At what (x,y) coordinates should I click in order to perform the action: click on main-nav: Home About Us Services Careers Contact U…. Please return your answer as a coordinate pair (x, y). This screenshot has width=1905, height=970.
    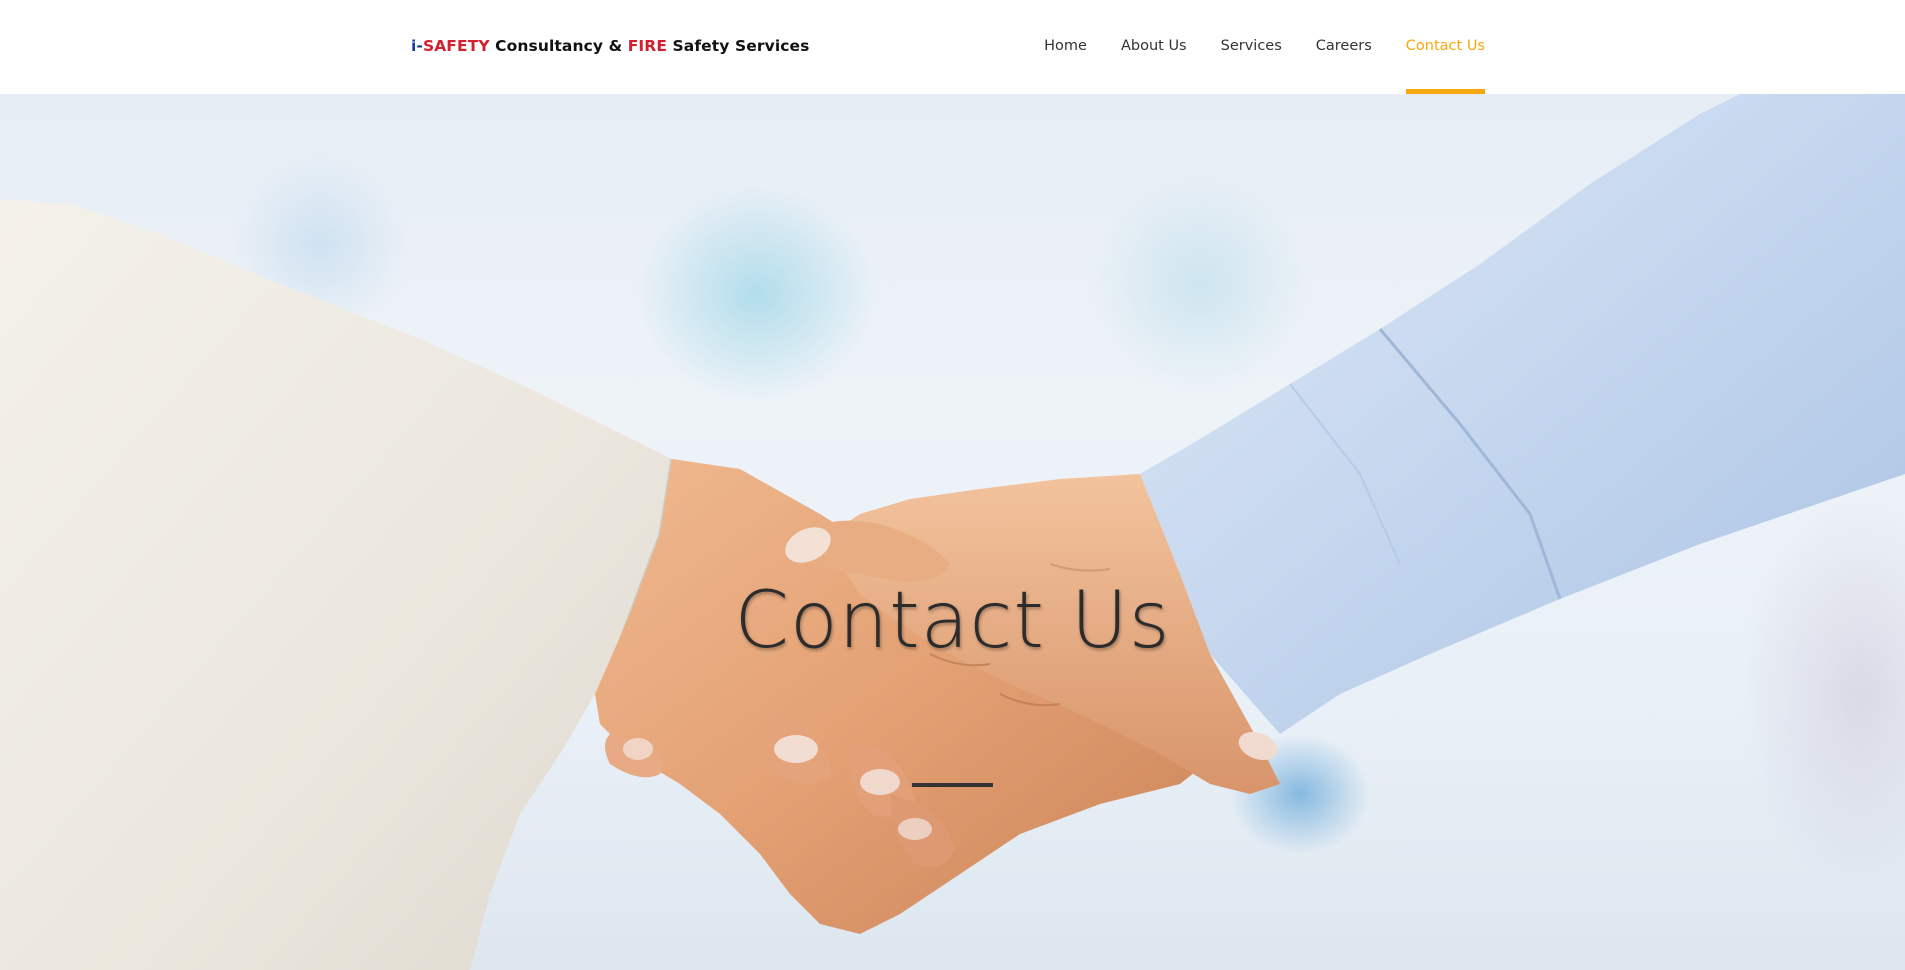
    Looking at the image, I should click on (1248, 47).